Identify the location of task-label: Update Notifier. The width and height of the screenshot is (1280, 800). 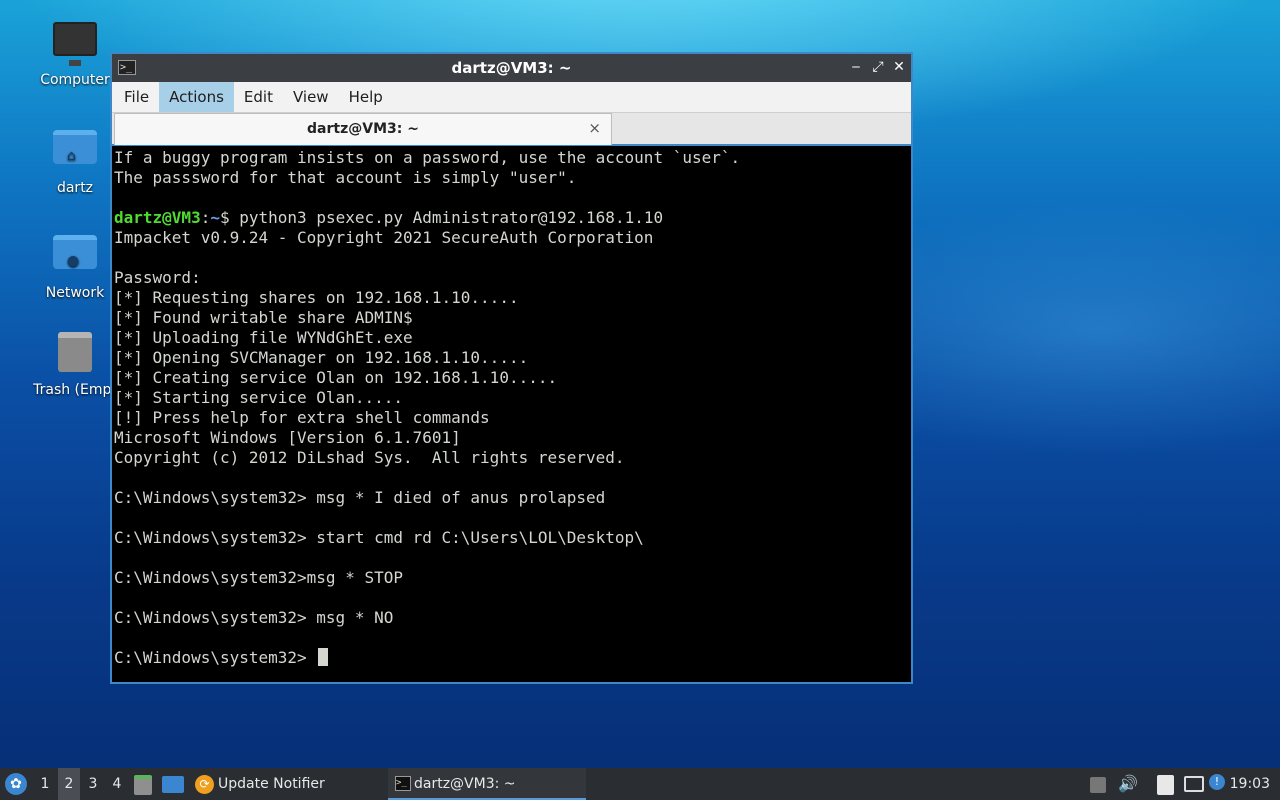
(271, 784).